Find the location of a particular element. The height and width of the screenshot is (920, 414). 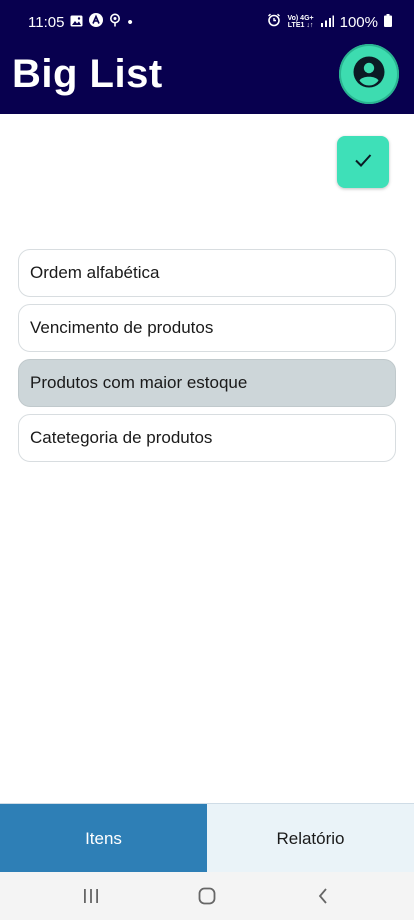

app-title: Big List is located at coordinates (87, 74).